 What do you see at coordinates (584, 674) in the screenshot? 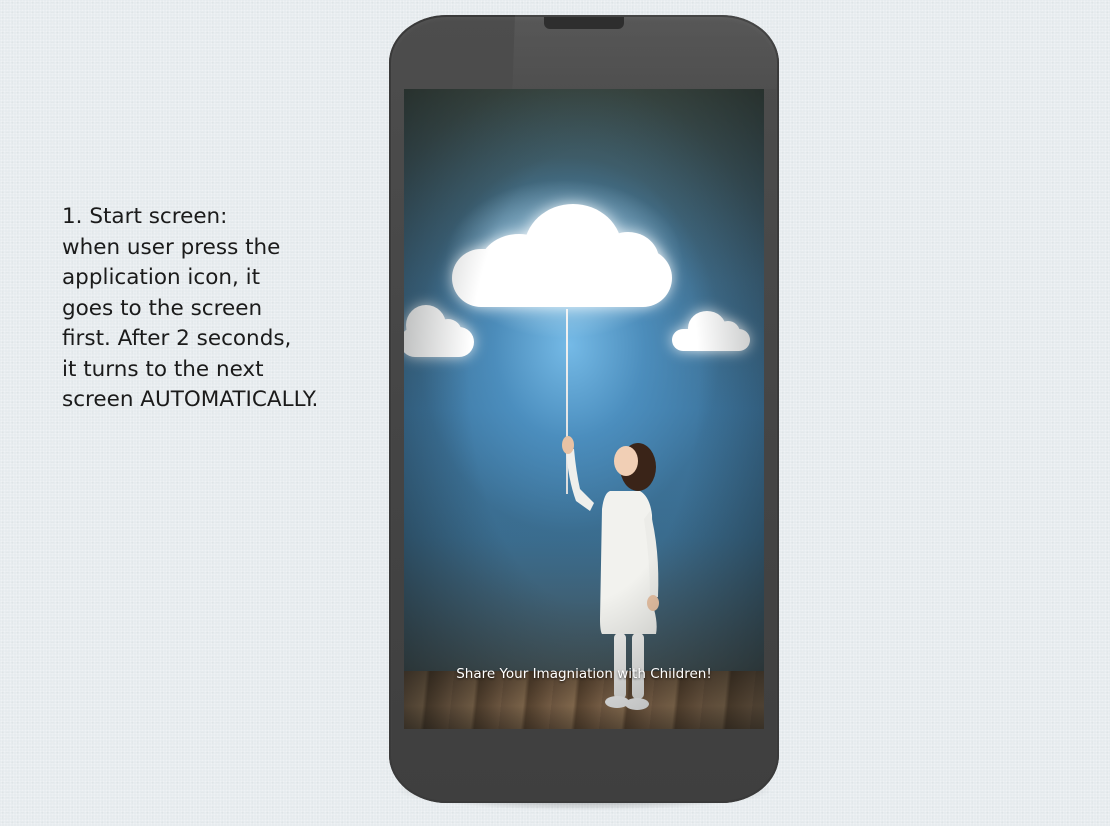
I see `splash-caption: Share Your Imagniation with Children!` at bounding box center [584, 674].